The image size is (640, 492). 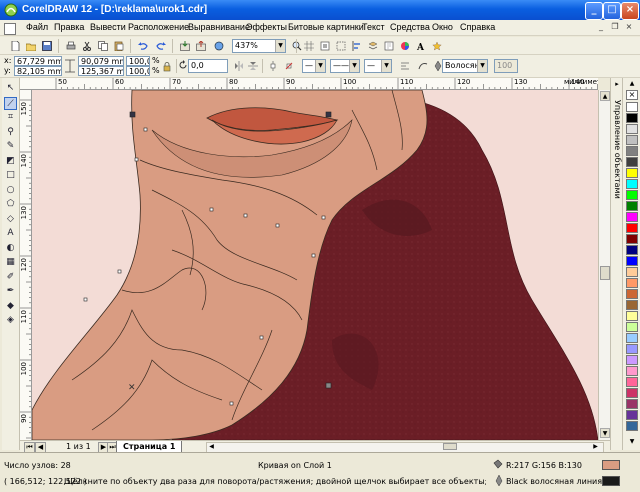 I want to click on outline-end-arrow-combo: — ▼, so click(x=378, y=66).